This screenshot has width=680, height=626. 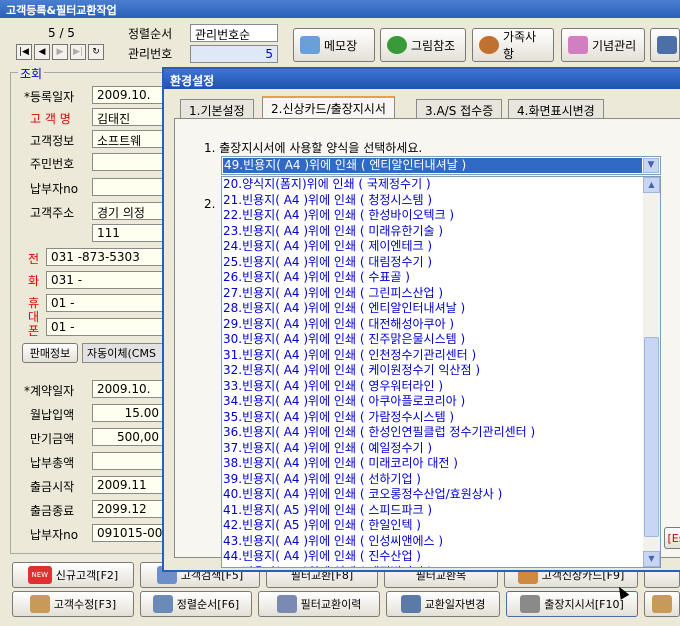 I want to click on scroll-thumb, so click(x=651, y=437).